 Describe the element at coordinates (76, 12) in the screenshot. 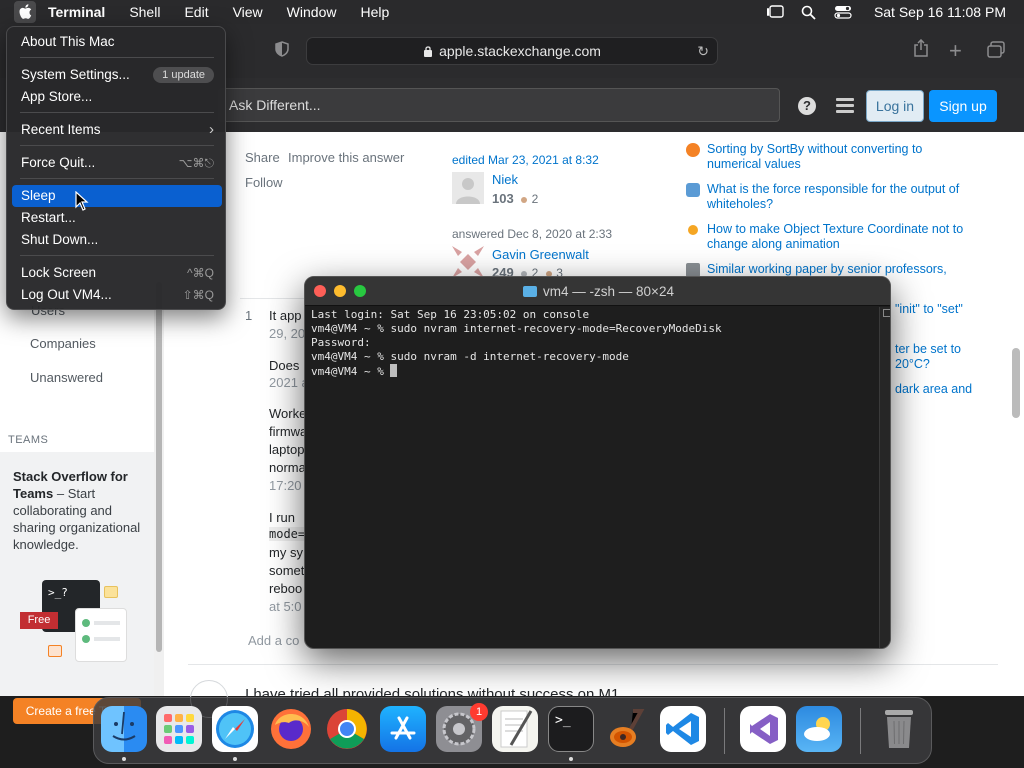

I see `menu-app-name: Terminal` at that location.